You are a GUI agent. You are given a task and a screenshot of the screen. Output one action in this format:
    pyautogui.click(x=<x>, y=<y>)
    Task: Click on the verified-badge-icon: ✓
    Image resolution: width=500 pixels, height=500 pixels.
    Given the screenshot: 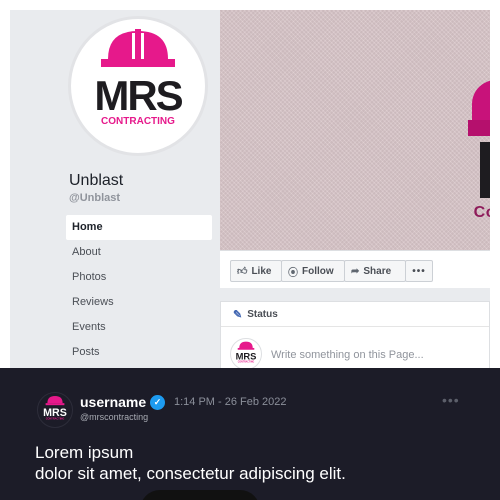 What is the action you would take?
    pyautogui.click(x=157, y=402)
    